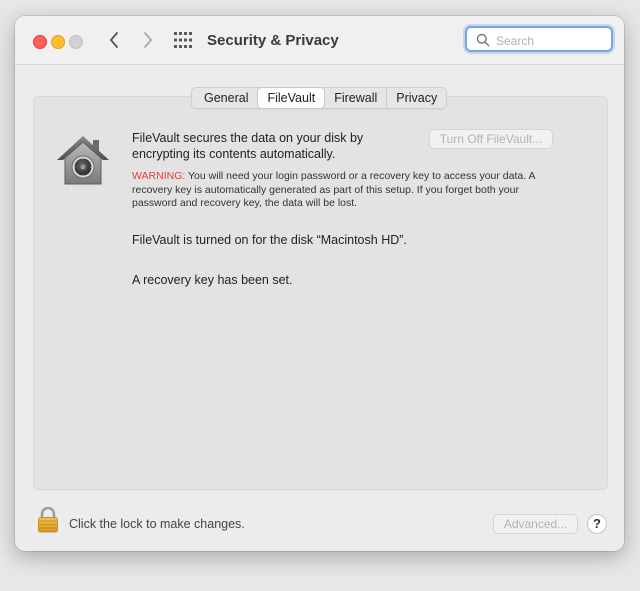  I want to click on chevron-left-icon, so click(114, 40).